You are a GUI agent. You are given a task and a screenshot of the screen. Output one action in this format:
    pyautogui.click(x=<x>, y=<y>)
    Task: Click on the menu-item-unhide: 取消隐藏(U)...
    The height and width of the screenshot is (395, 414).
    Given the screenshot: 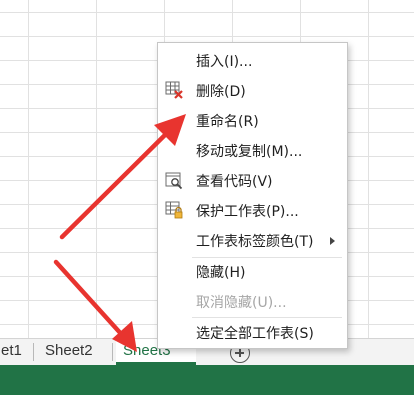 What is the action you would take?
    pyautogui.click(x=252, y=302)
    